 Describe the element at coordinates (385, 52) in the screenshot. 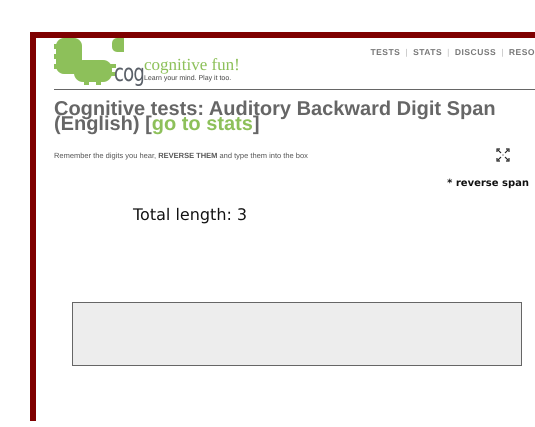

I see `nav-link: TESTS` at that location.